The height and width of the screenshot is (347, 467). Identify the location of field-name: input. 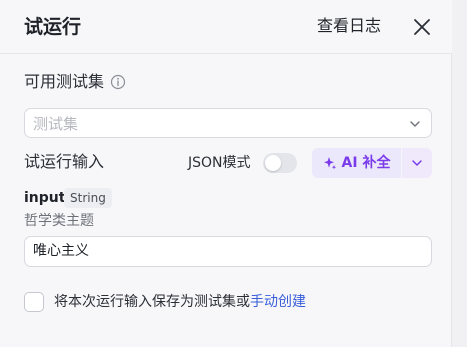
(45, 198).